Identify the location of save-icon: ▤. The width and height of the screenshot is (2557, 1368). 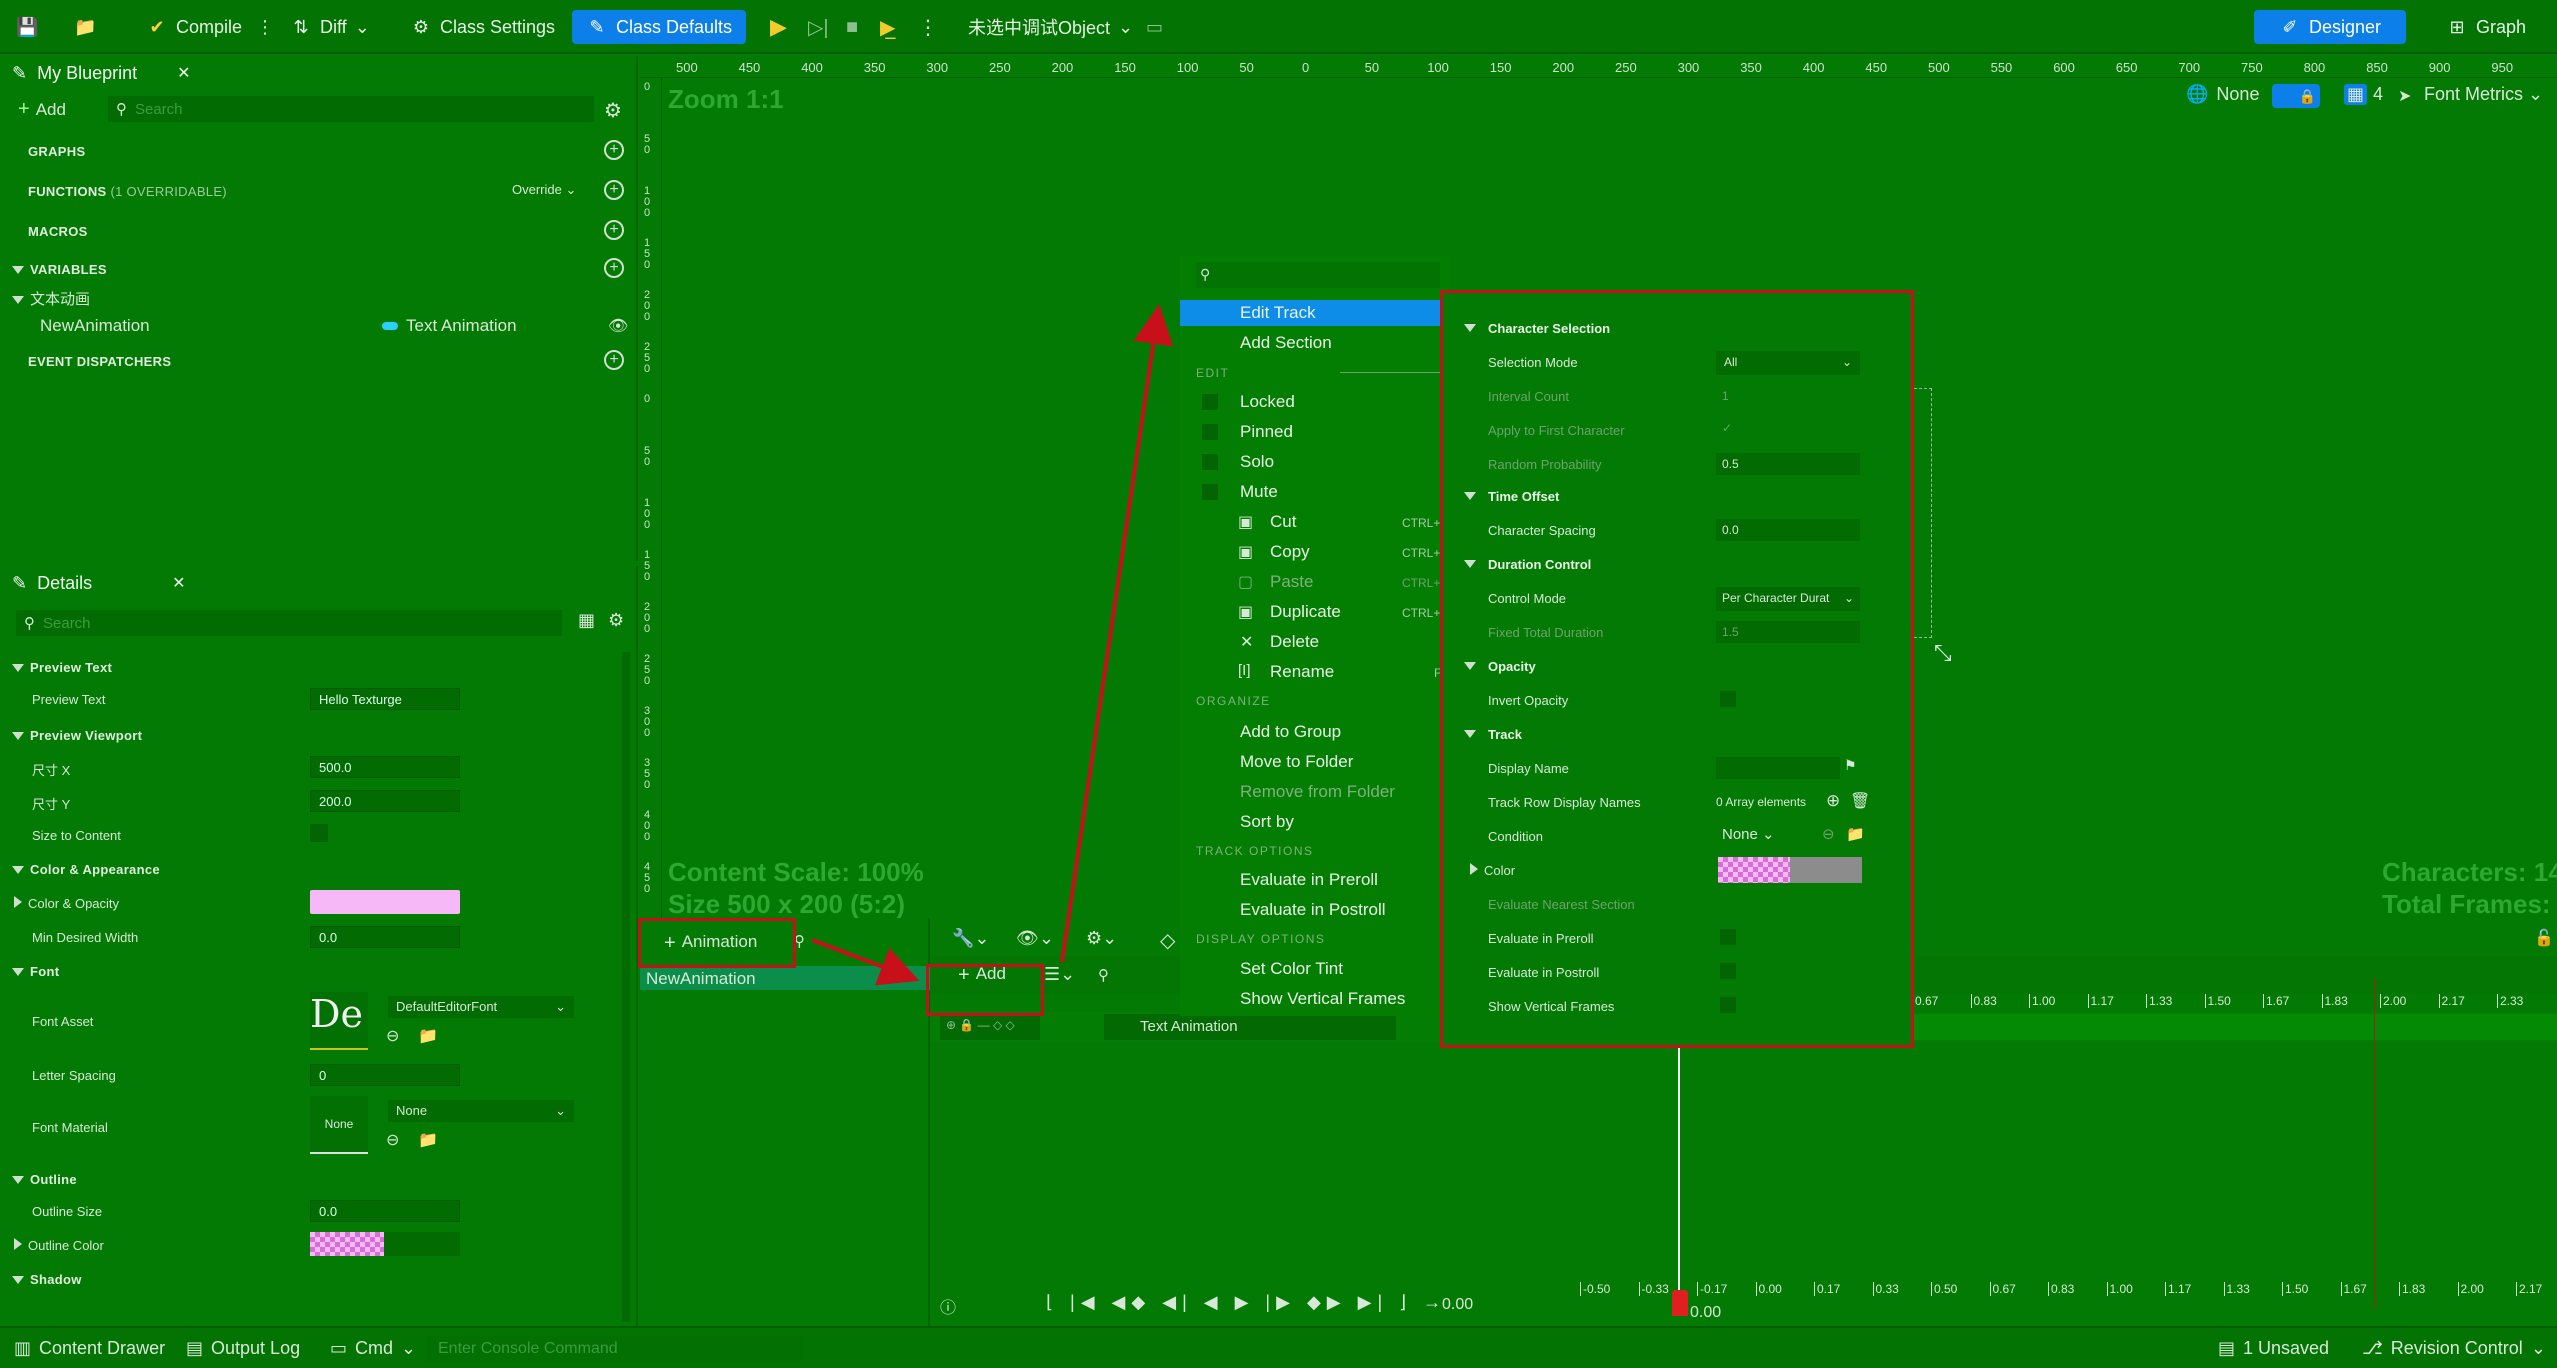
(2227, 1348).